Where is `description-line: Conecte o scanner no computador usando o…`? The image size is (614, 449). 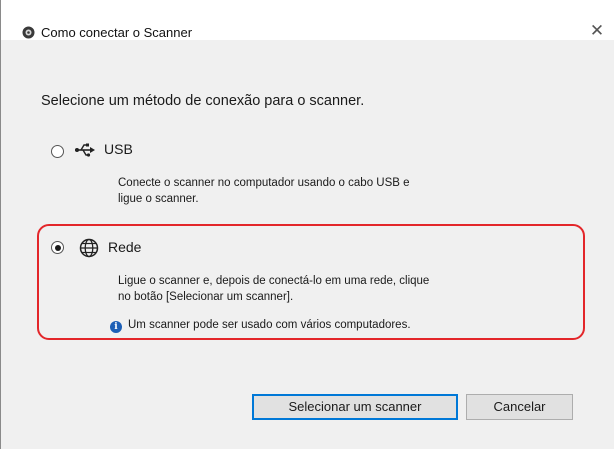
description-line: Conecte o scanner no computador usando o… is located at coordinates (264, 183).